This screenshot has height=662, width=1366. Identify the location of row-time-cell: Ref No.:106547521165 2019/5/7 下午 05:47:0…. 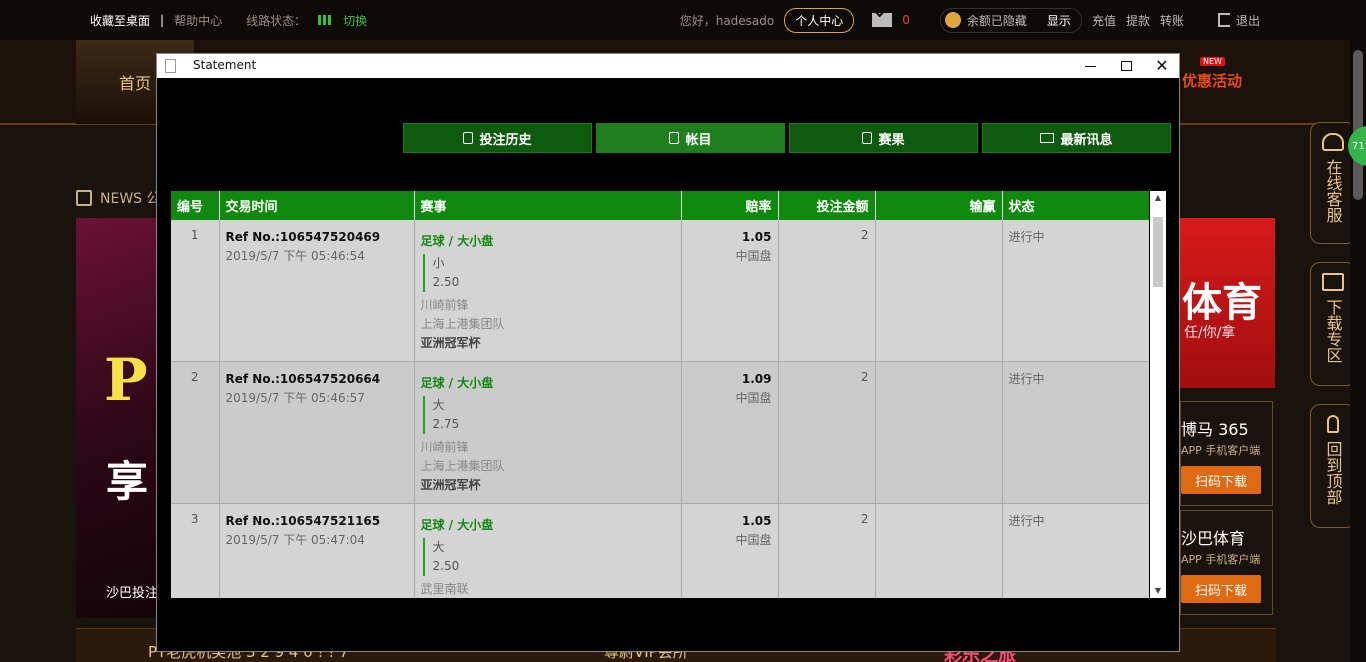
(317, 550).